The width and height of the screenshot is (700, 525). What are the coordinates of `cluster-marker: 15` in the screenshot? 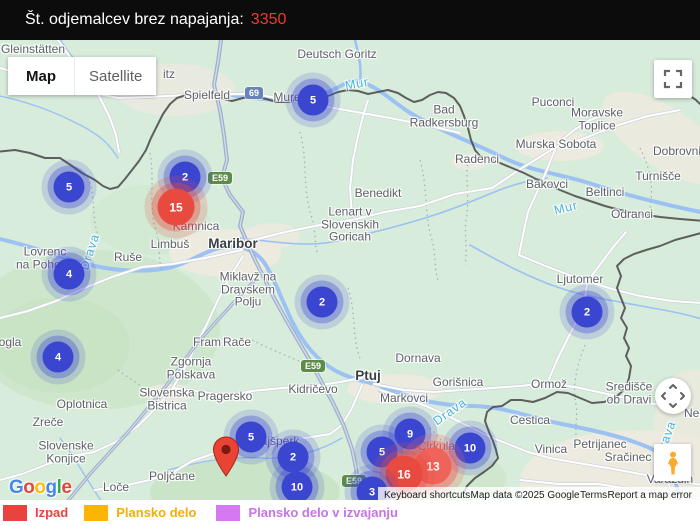 It's located at (176, 207).